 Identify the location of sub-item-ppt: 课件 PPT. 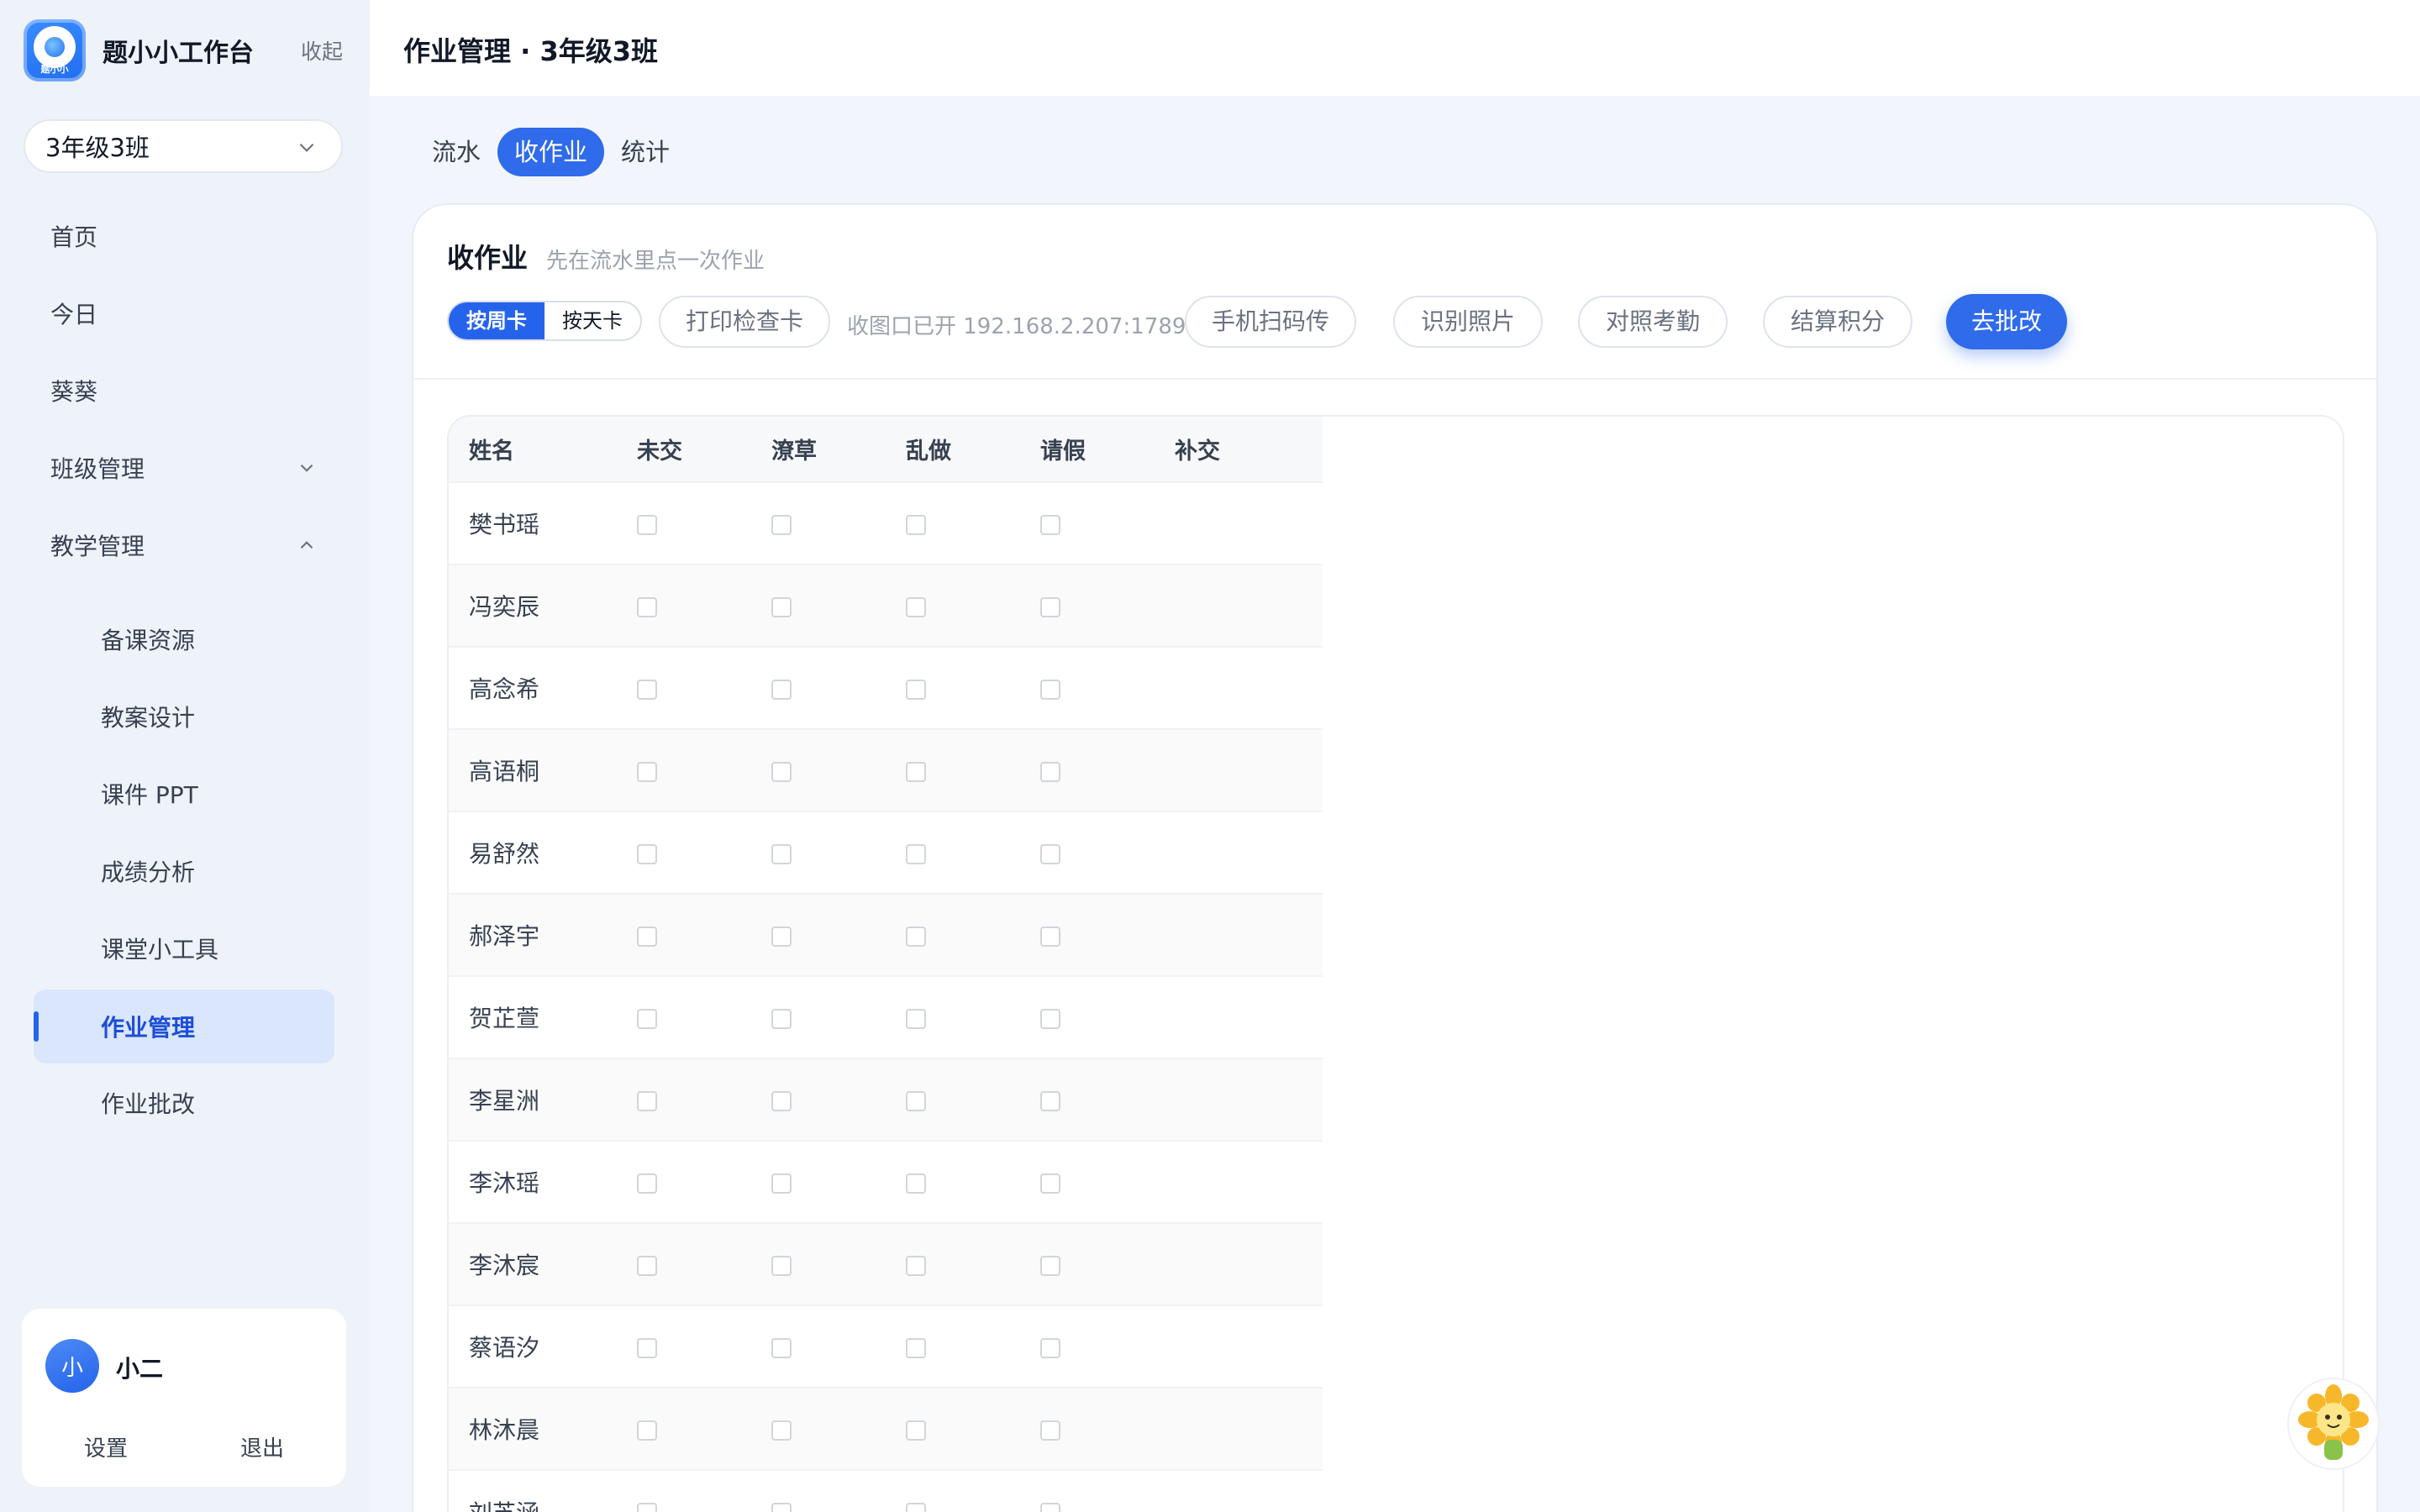
(149, 794).